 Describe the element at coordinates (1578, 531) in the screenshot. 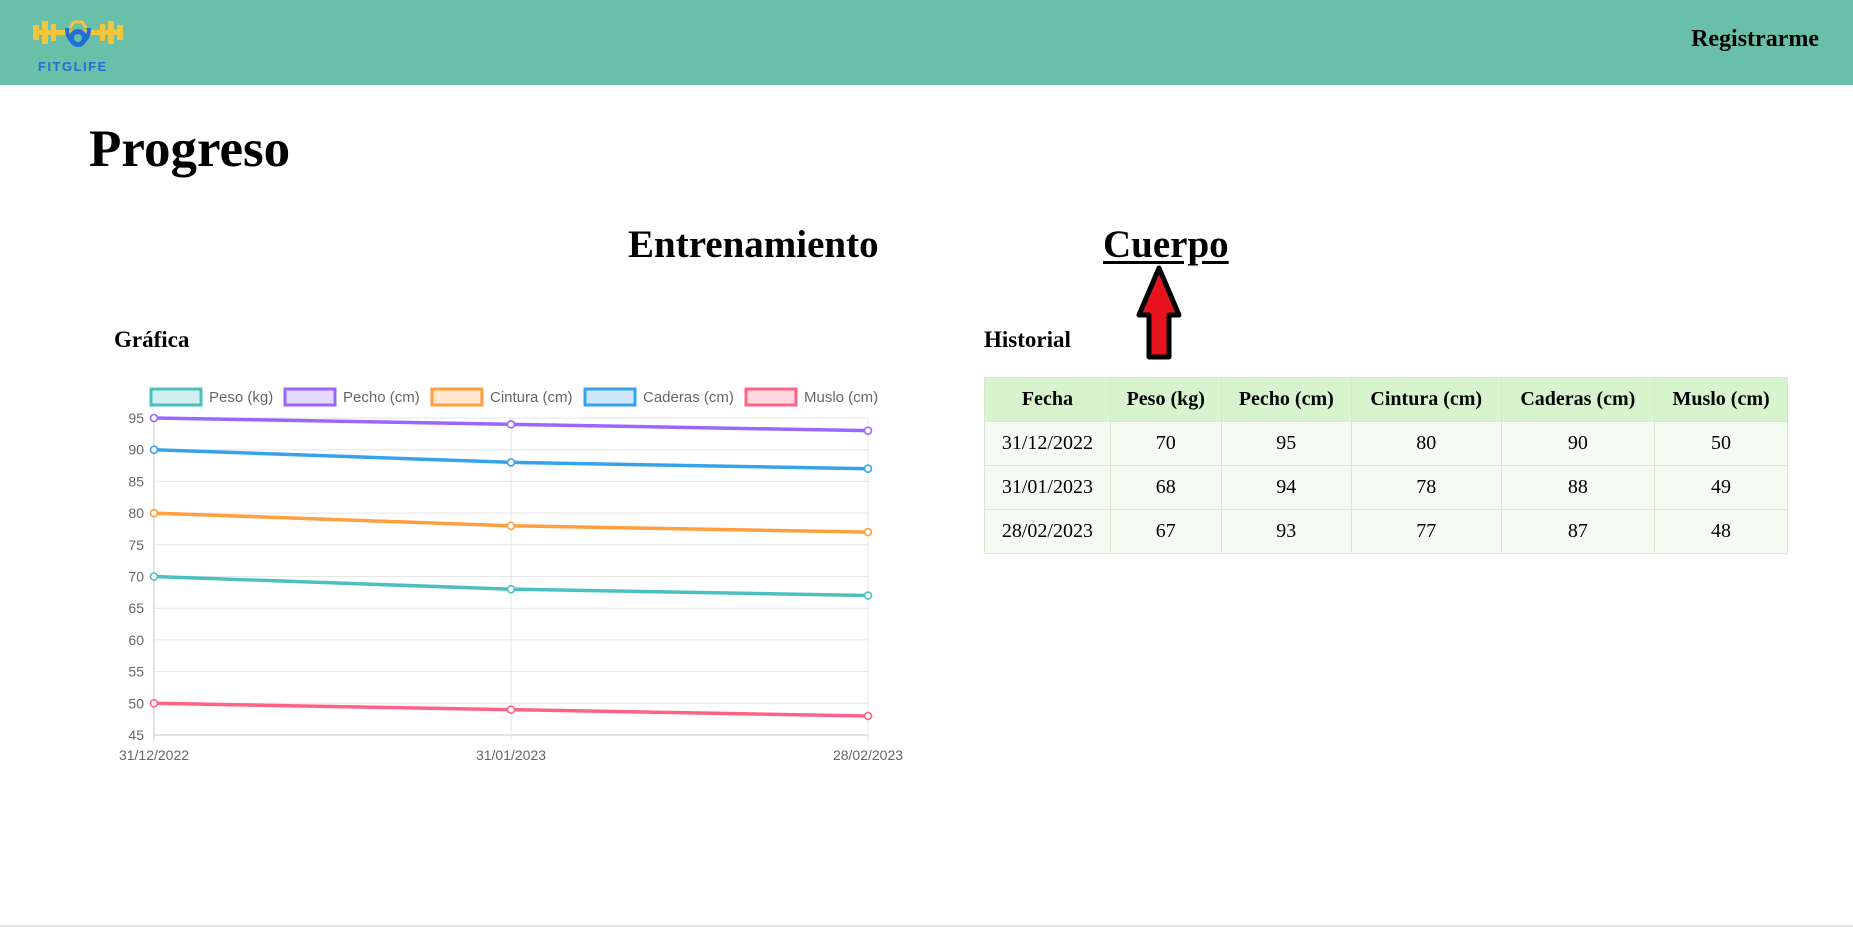

I see `history-cell: 87` at that location.